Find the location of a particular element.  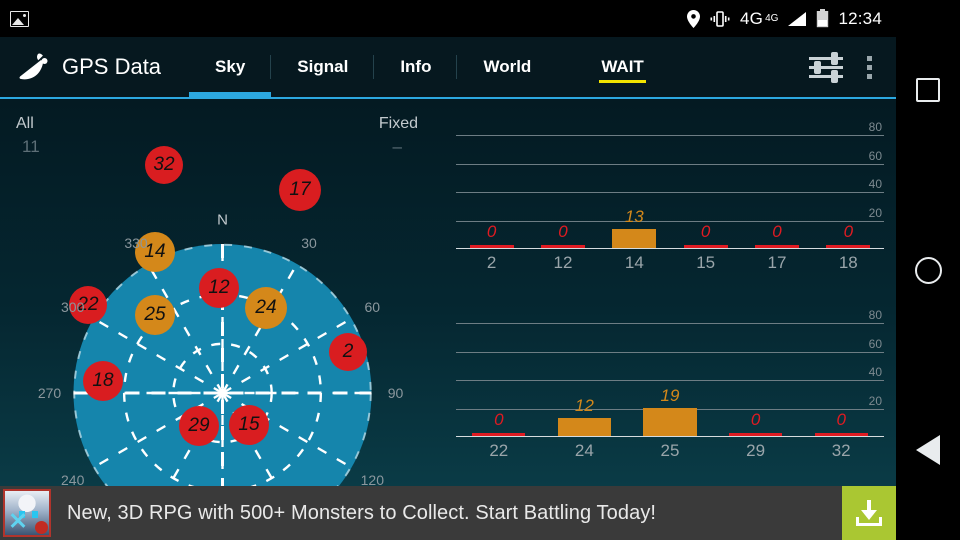

satellite-marker-17: 17 is located at coordinates (300, 190).